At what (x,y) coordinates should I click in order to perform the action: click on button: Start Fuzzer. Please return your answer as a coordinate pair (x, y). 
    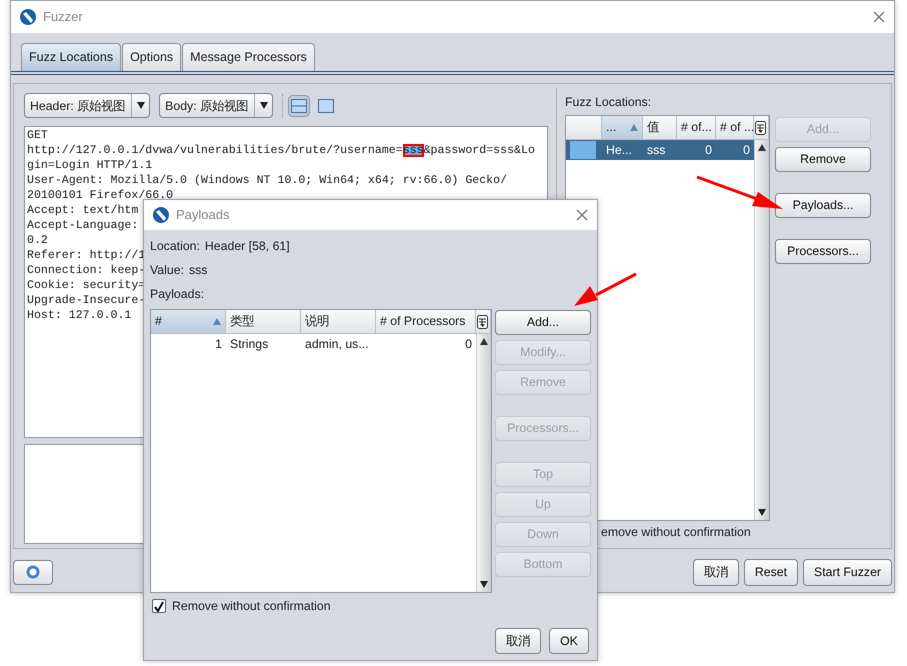
    Looking at the image, I should click on (847, 572).